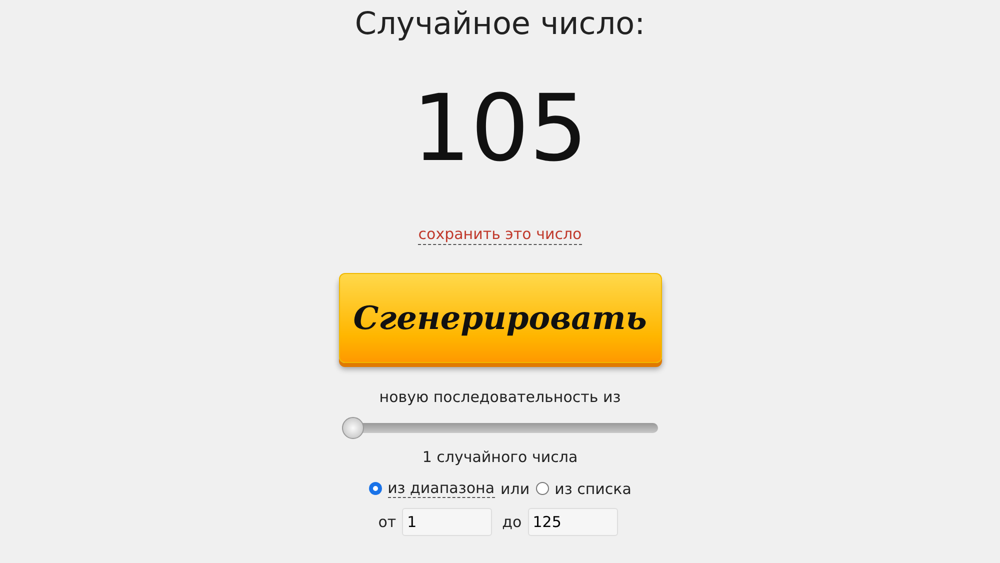 This screenshot has width=1000, height=563. I want to click on source-option: из диапазона, so click(441, 488).